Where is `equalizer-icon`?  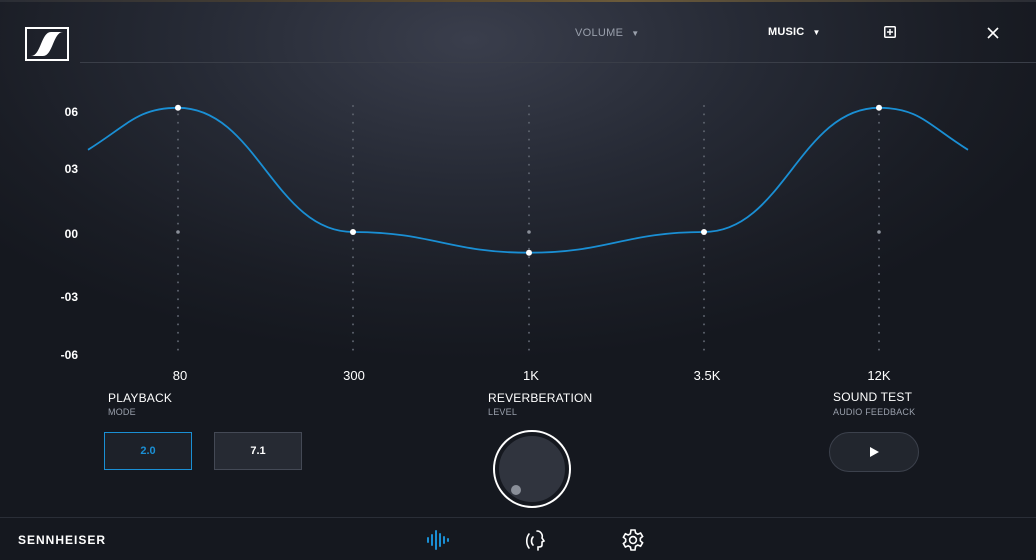
equalizer-icon is located at coordinates (438, 540).